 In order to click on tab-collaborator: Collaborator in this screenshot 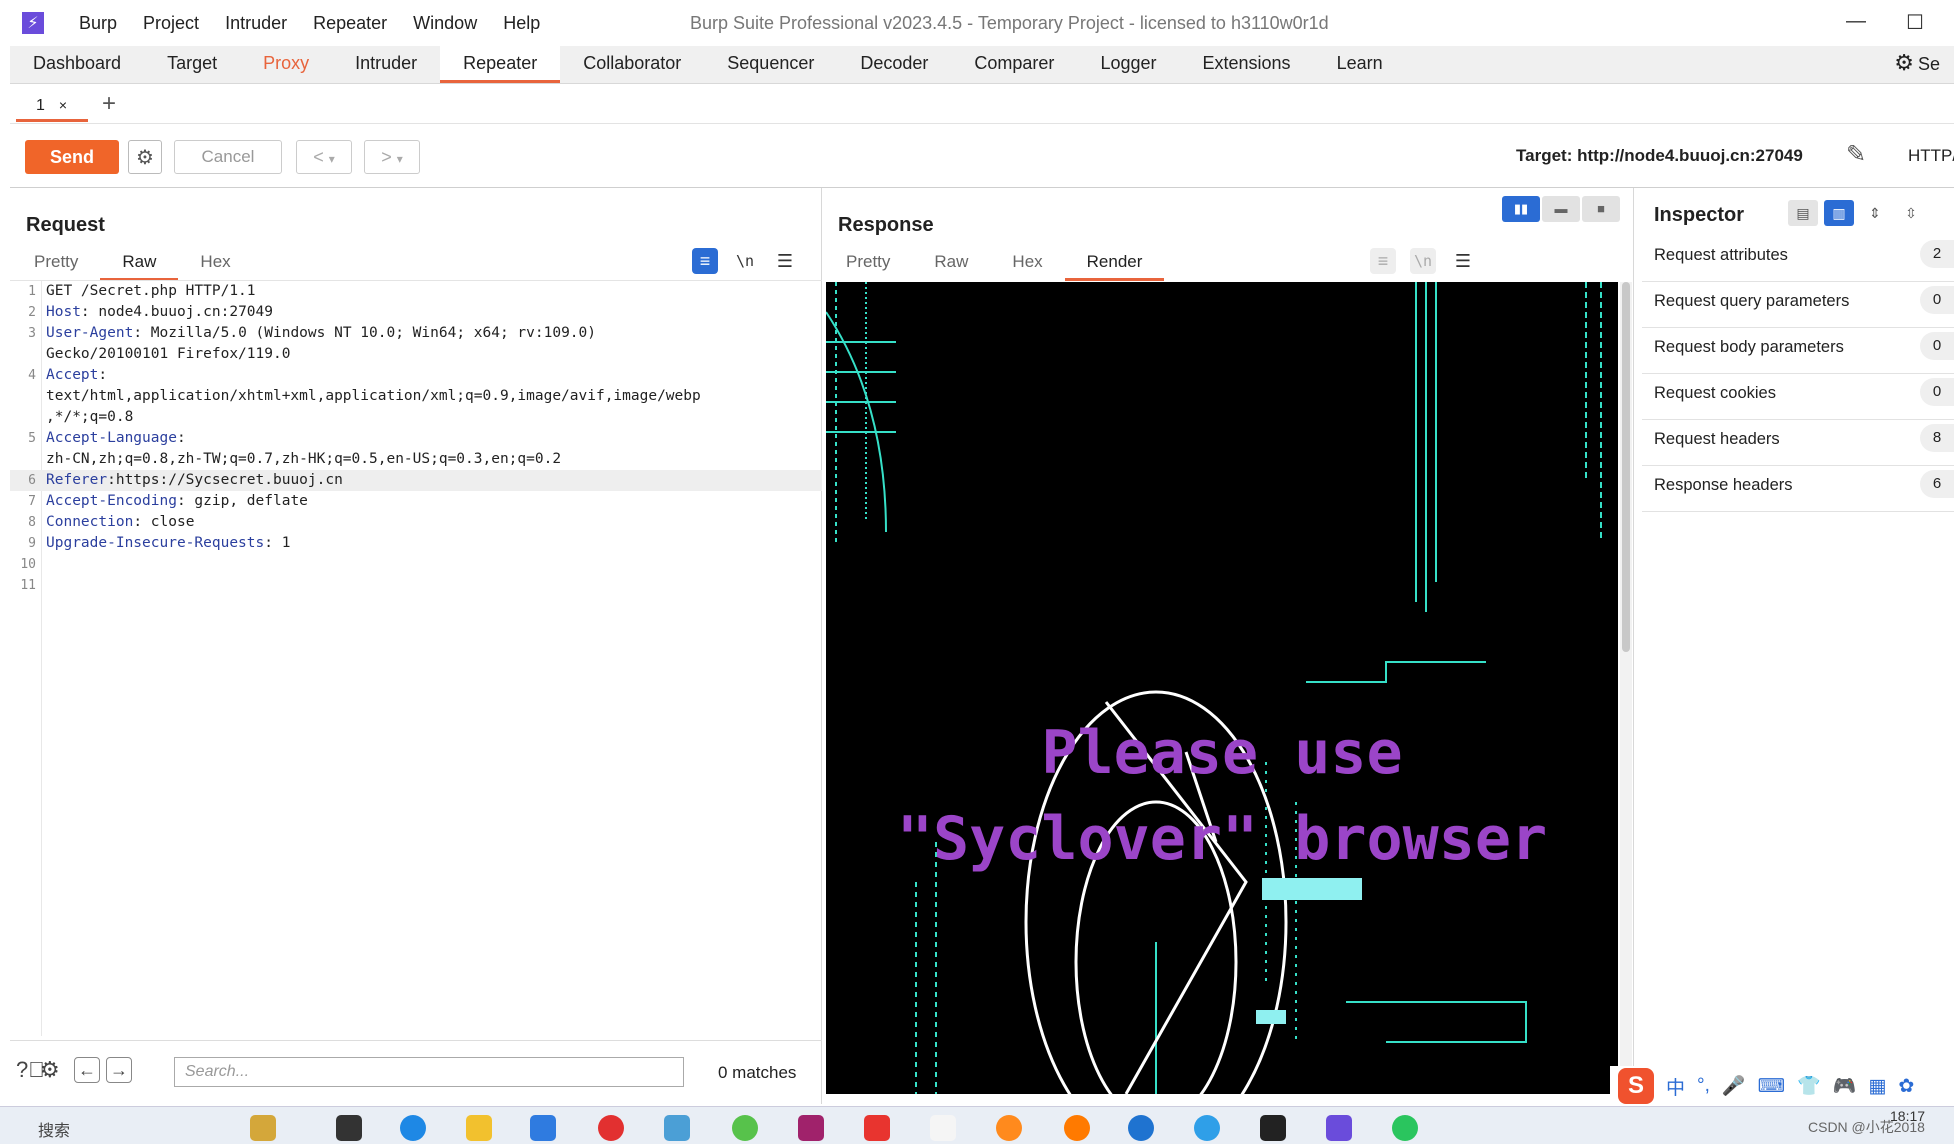, I will do `click(632, 64)`.